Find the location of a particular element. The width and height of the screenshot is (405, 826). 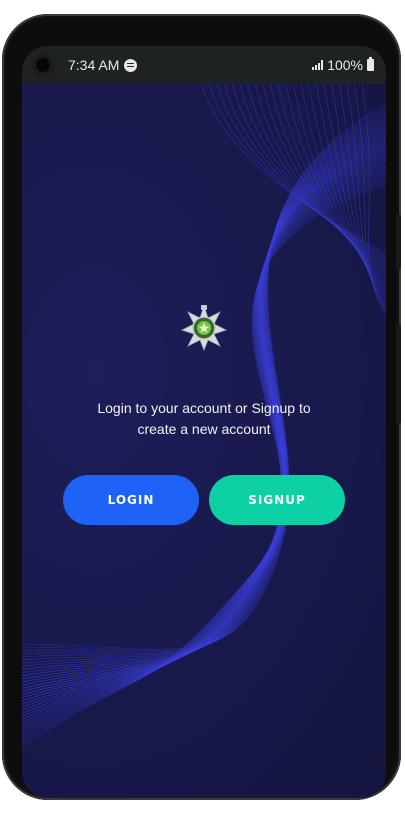

camera-icon is located at coordinates (43, 65).